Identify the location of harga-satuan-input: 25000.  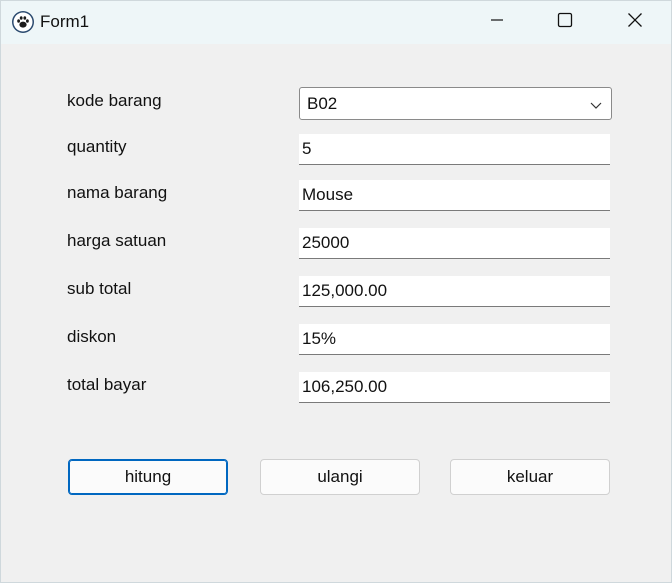
(454, 243).